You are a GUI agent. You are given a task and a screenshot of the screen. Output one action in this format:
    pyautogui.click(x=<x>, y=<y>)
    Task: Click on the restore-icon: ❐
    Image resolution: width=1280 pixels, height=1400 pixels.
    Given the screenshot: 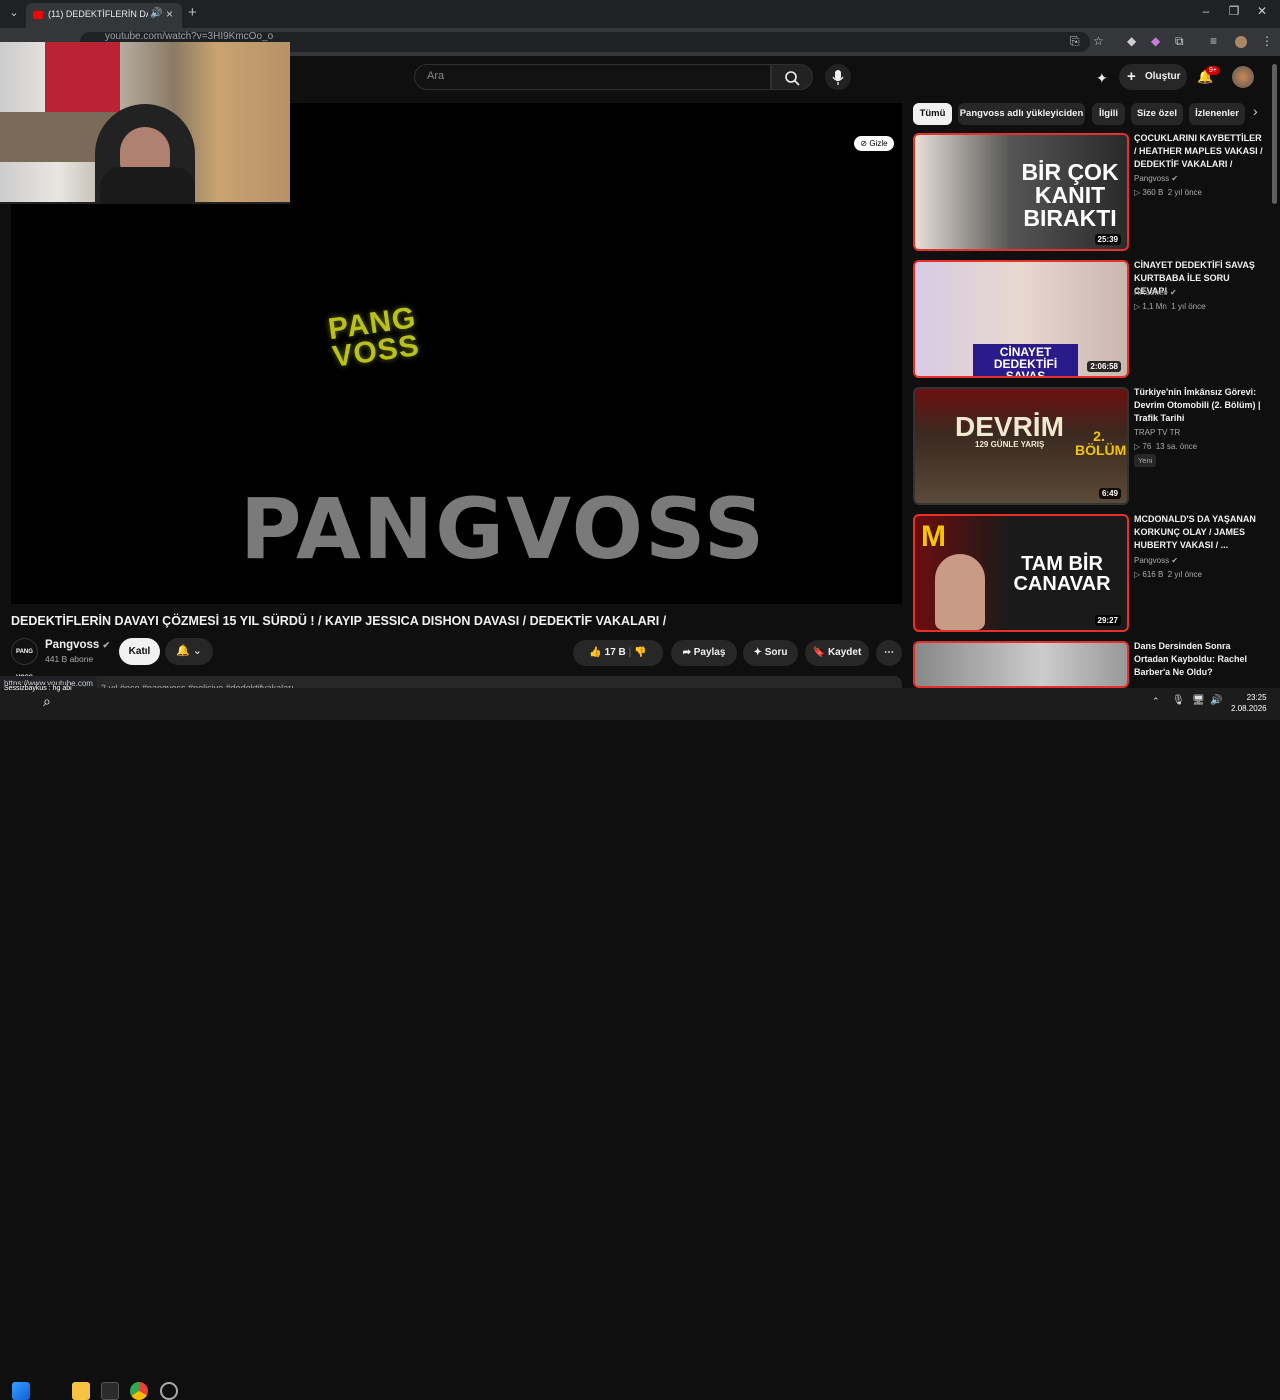 What is the action you would take?
    pyautogui.click(x=1234, y=11)
    